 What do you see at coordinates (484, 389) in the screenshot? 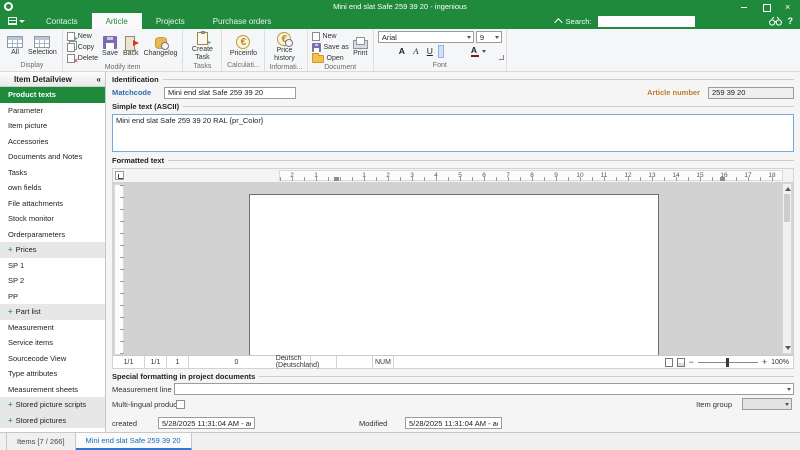
I see `measurement-line-select` at bounding box center [484, 389].